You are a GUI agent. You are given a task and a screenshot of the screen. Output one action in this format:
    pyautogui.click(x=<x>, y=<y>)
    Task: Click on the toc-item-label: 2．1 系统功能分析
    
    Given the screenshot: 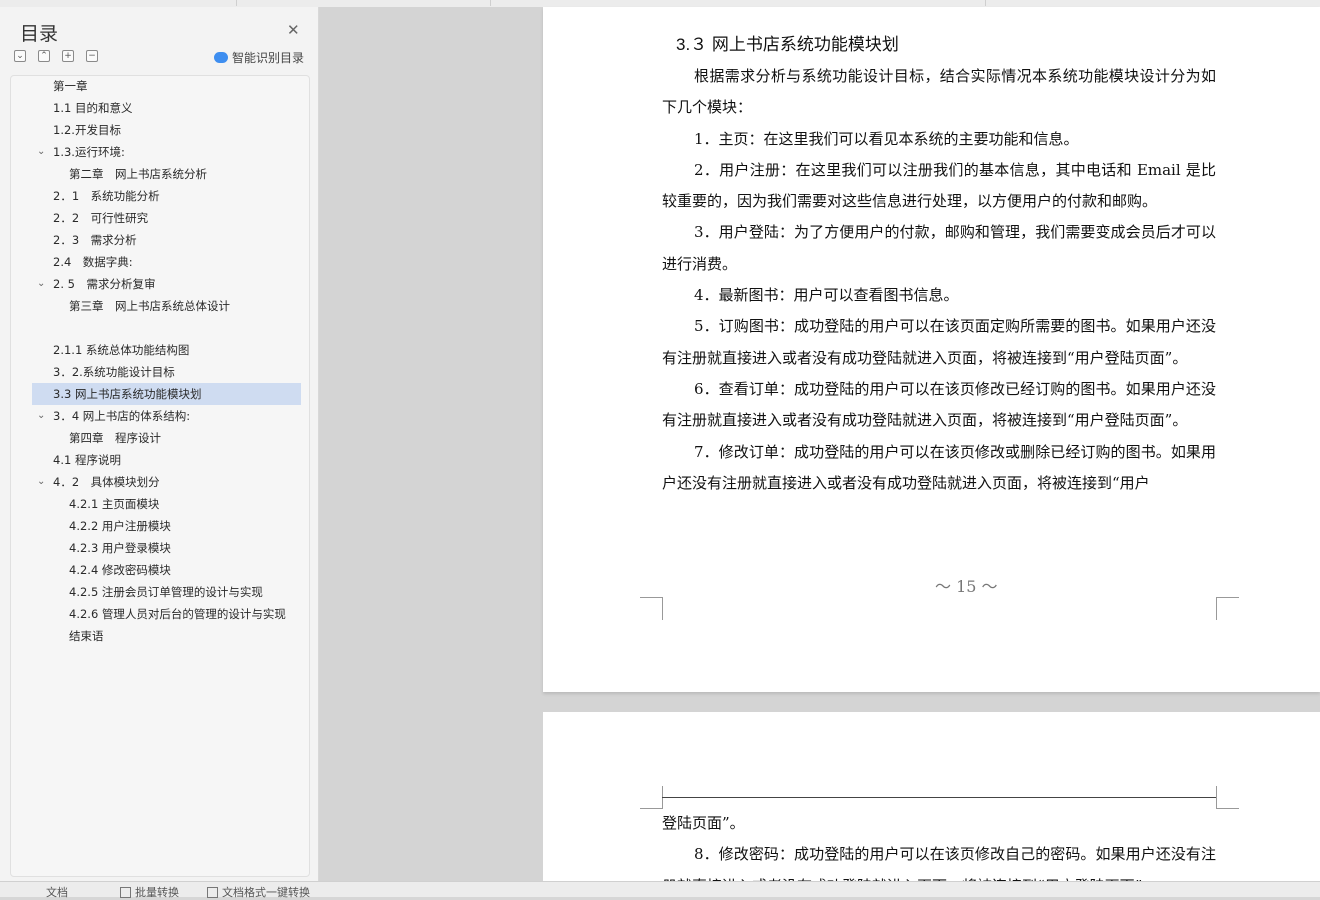 What is the action you would take?
    pyautogui.click(x=106, y=196)
    